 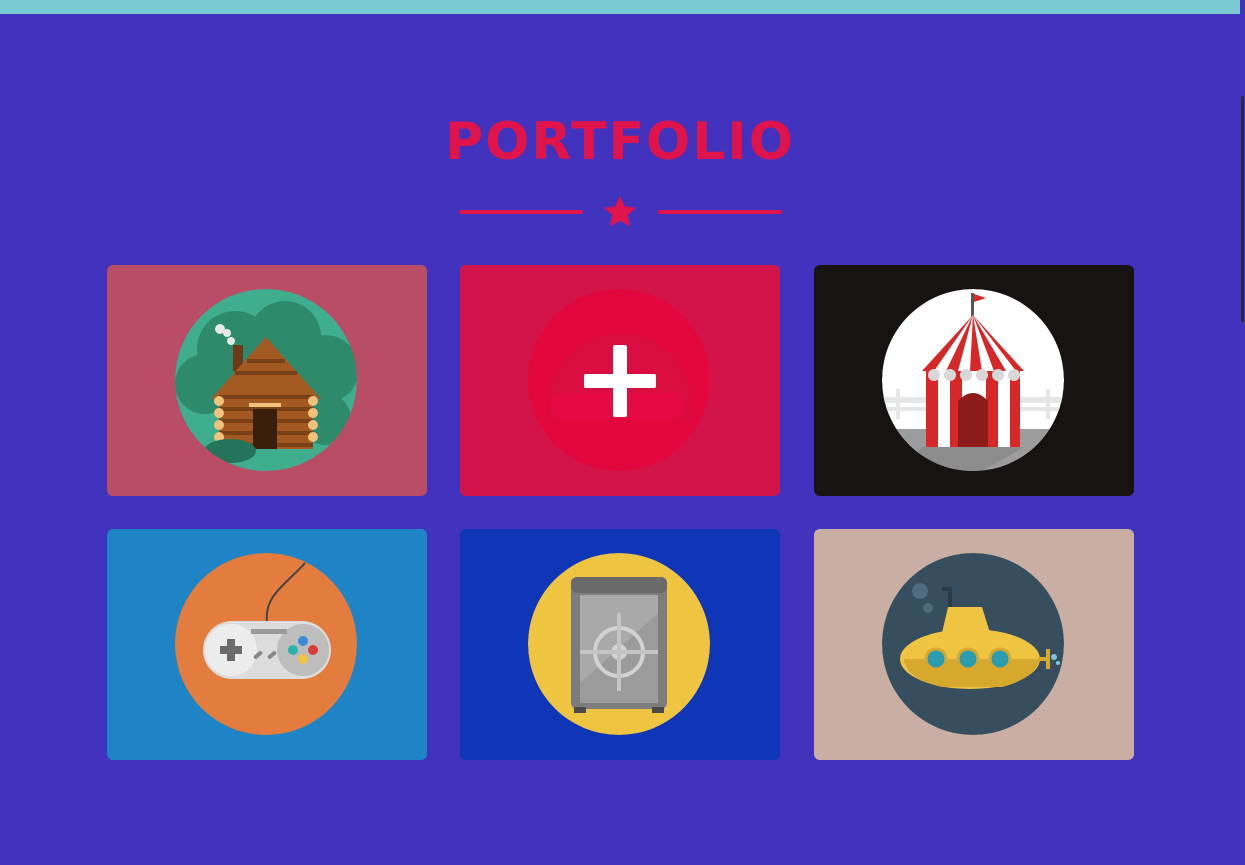 I want to click on title-divider, so click(x=620, y=212).